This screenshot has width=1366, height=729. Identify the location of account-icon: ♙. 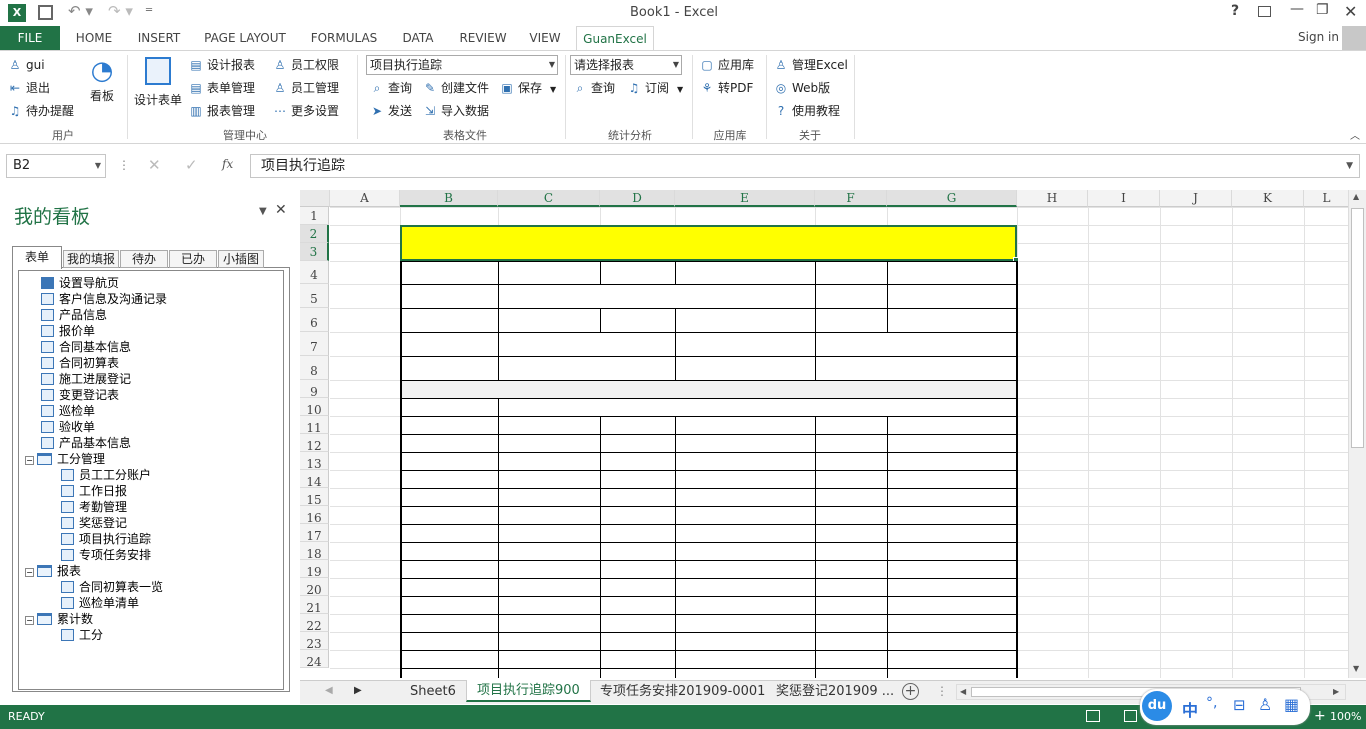
(1265, 704).